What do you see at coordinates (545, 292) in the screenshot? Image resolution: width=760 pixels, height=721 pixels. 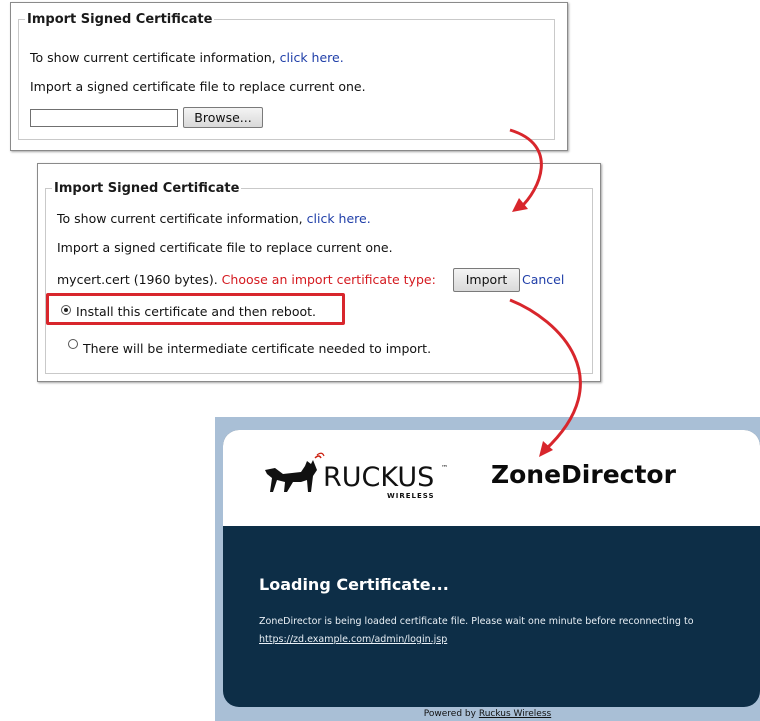 I see `flow-arrows` at bounding box center [545, 292].